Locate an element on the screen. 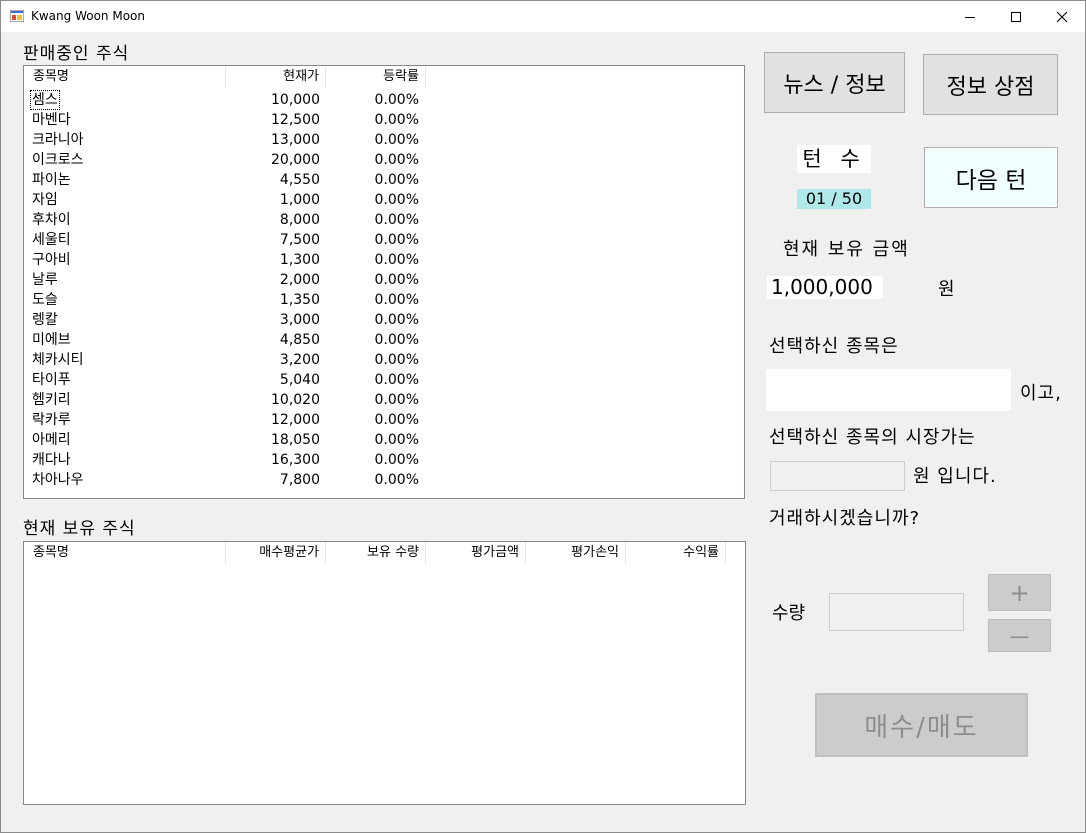 This screenshot has width=1086, height=833. stock-name: 후차이 is located at coordinates (51, 220).